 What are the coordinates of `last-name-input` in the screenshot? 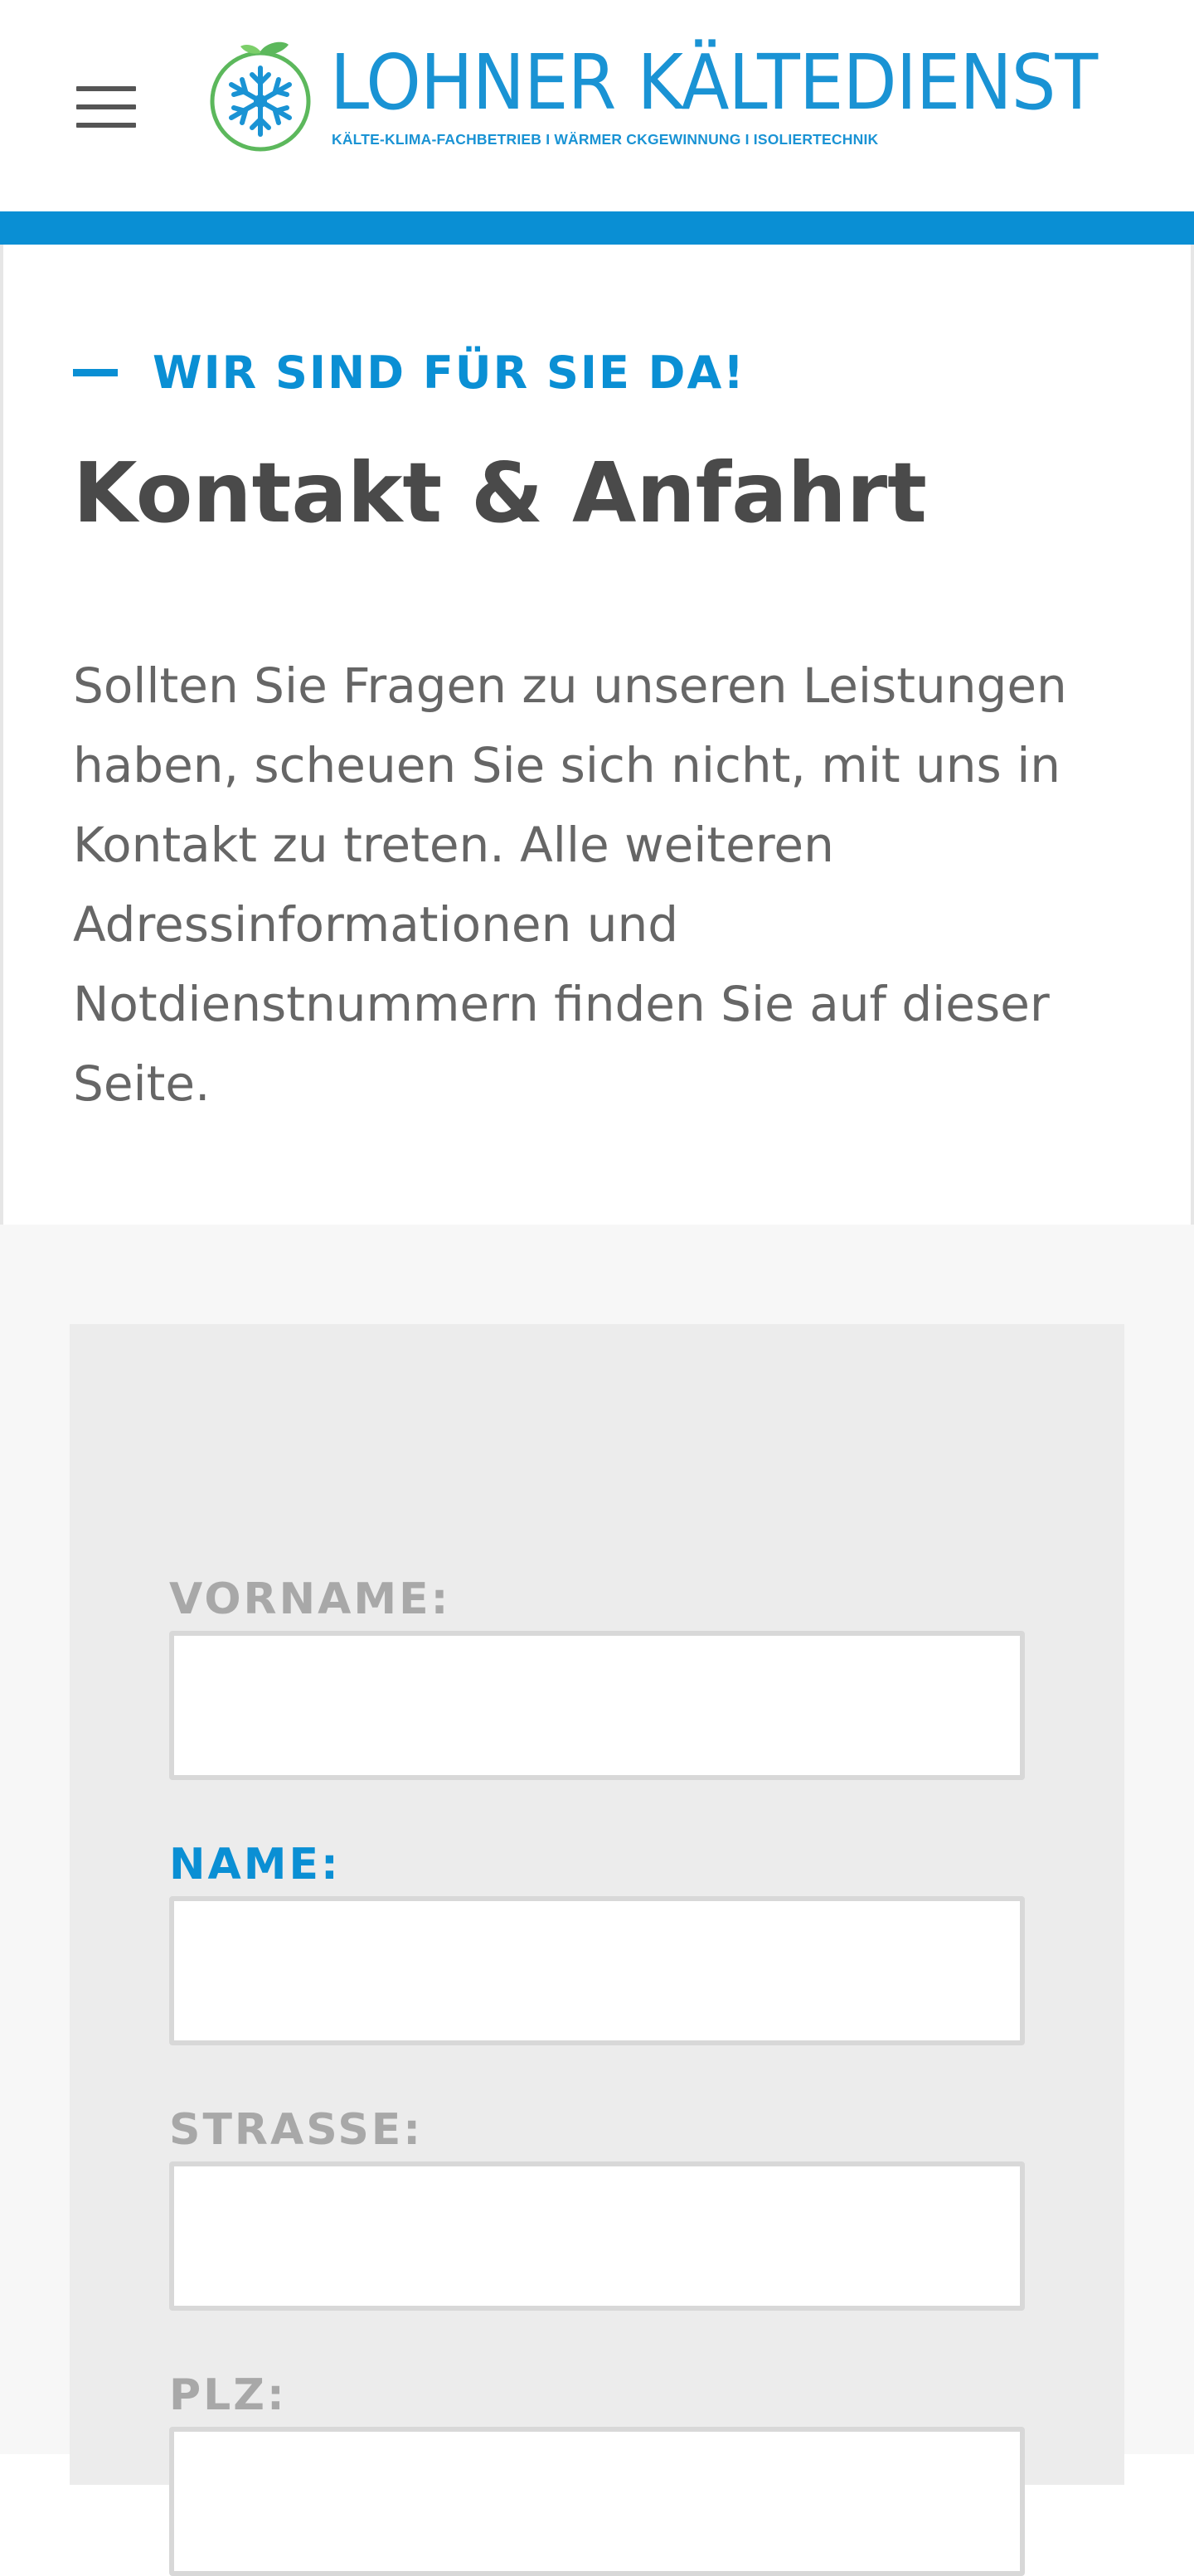 It's located at (597, 1970).